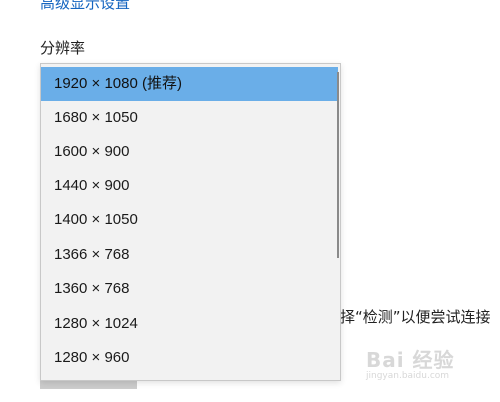  What do you see at coordinates (189, 324) in the screenshot?
I see `resolution-option: 1280 × 1024` at bounding box center [189, 324].